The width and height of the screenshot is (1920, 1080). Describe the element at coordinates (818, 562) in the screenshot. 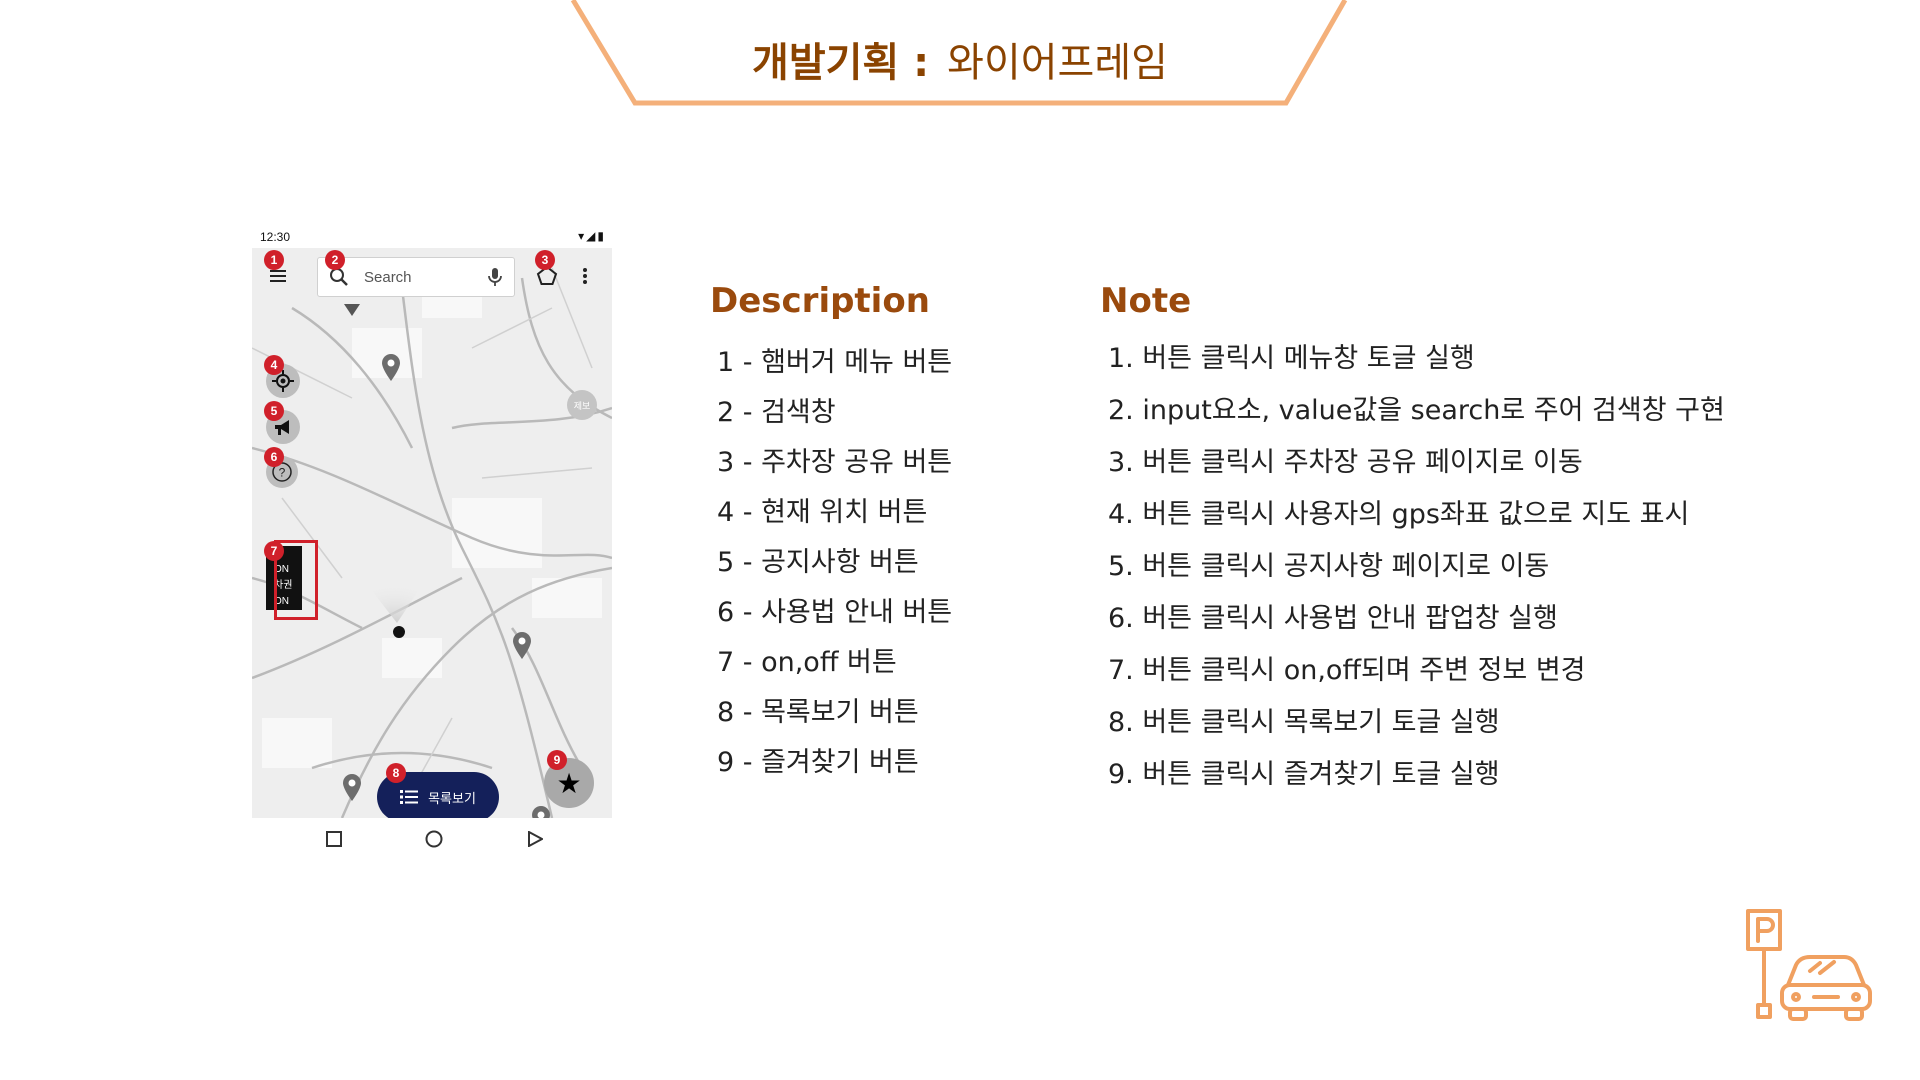

I see `description-item: 5 - 공지사항 버튼` at that location.